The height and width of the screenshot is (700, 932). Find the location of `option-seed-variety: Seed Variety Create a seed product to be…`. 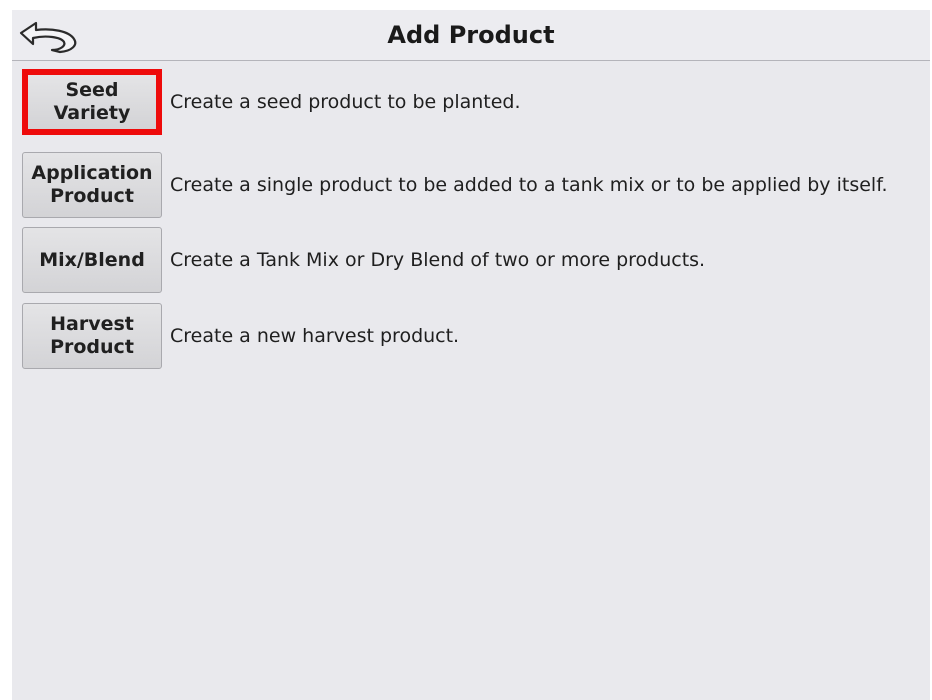

option-seed-variety: Seed Variety Create a seed product to be… is located at coordinates (472, 102).